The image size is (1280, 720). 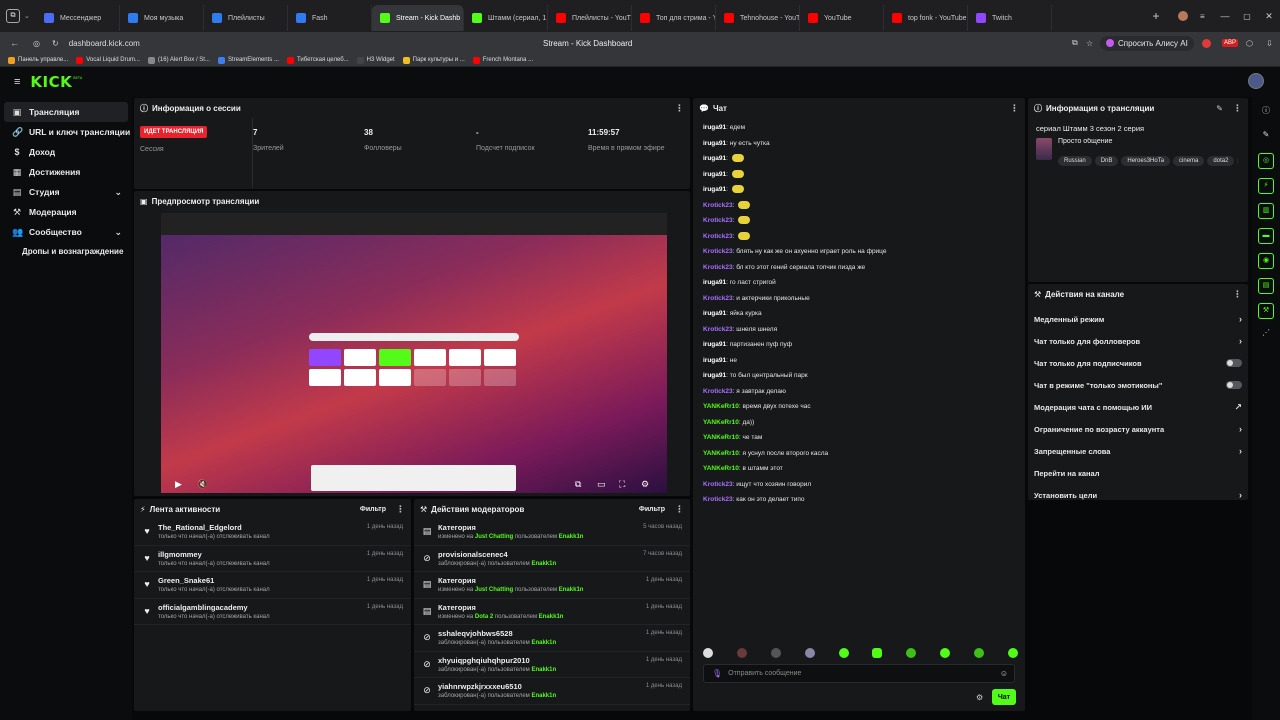 What do you see at coordinates (55, 43) in the screenshot?
I see `reload-icon: ↻` at bounding box center [55, 43].